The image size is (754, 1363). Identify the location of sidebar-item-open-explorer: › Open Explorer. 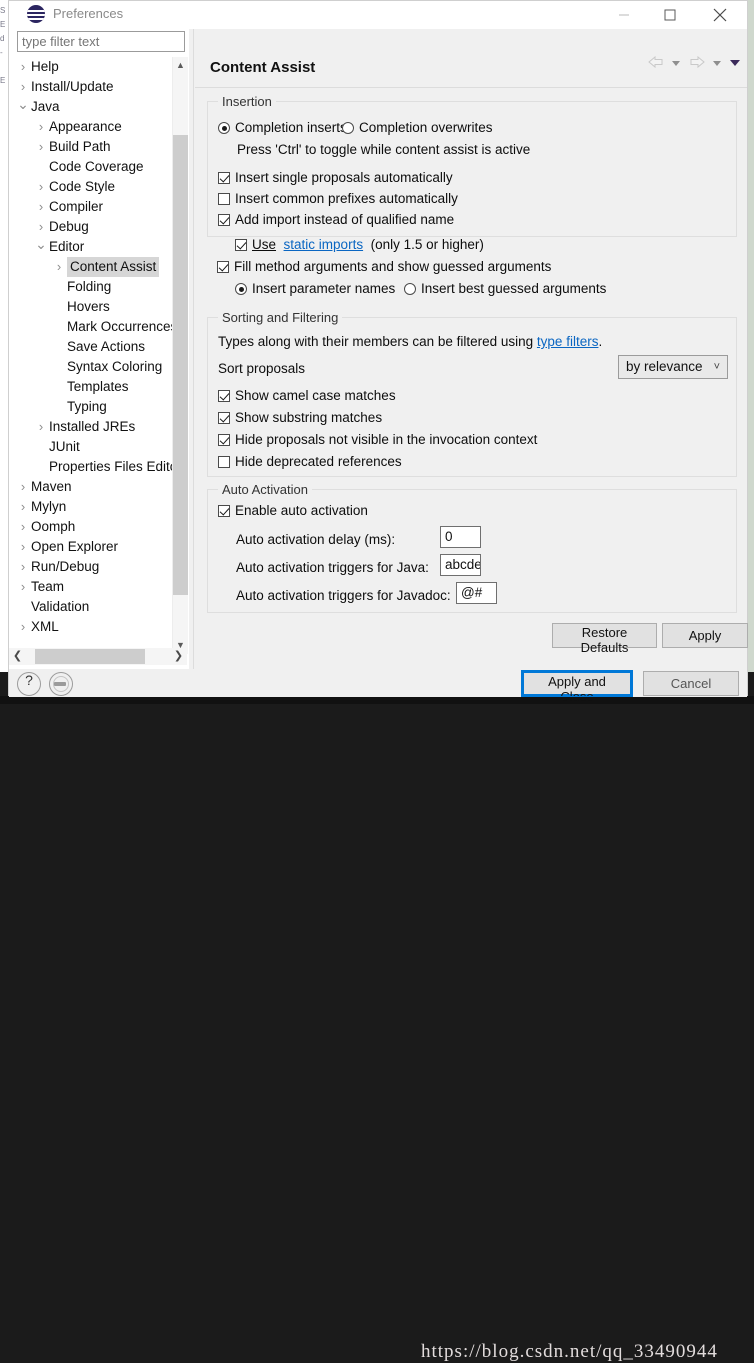
(94, 547).